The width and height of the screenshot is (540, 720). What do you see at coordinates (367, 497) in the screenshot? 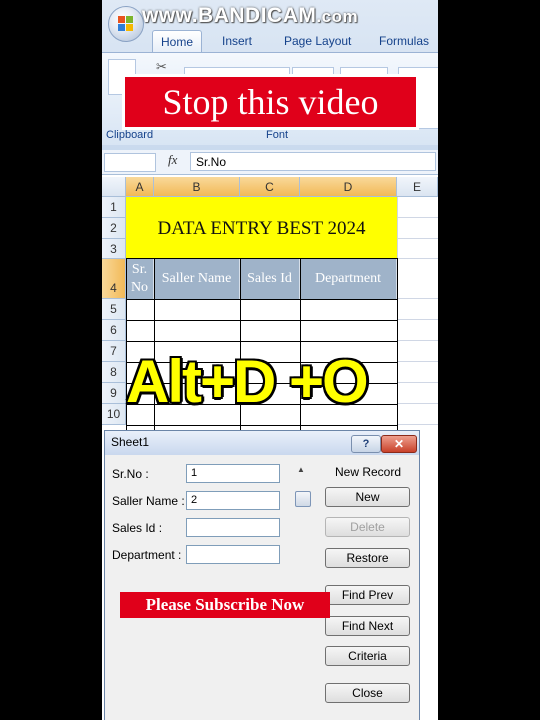
I see `new-button: New` at bounding box center [367, 497].